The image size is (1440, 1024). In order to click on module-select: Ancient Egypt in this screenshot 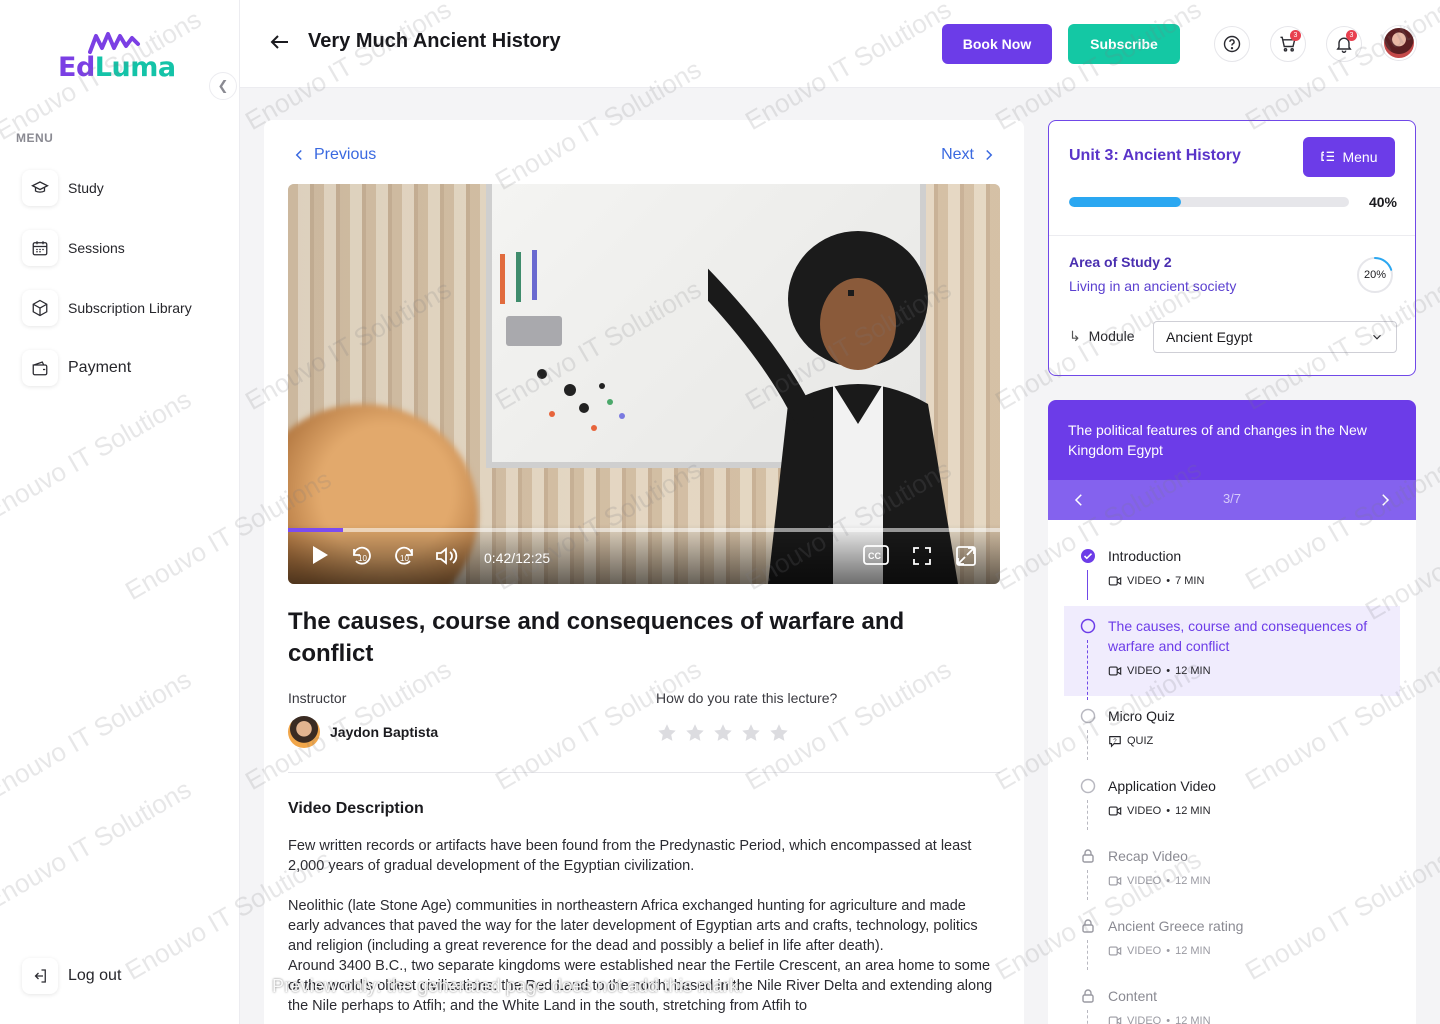, I will do `click(1275, 337)`.